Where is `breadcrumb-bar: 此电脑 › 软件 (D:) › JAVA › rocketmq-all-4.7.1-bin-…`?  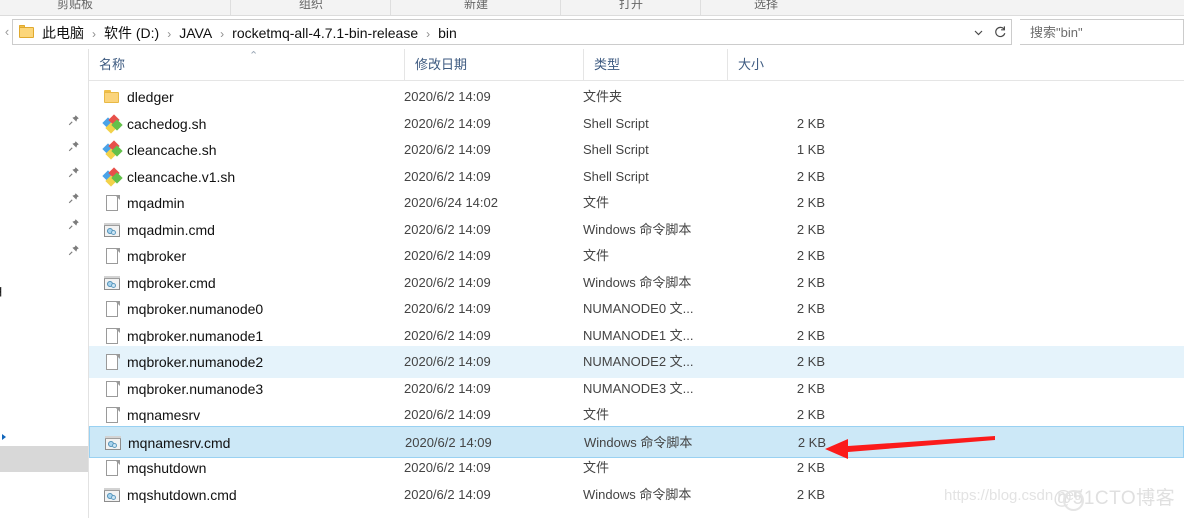 breadcrumb-bar: 此电脑 › 软件 (D:) › JAVA › rocketmq-all-4.7.1-bin-… is located at coordinates (512, 32).